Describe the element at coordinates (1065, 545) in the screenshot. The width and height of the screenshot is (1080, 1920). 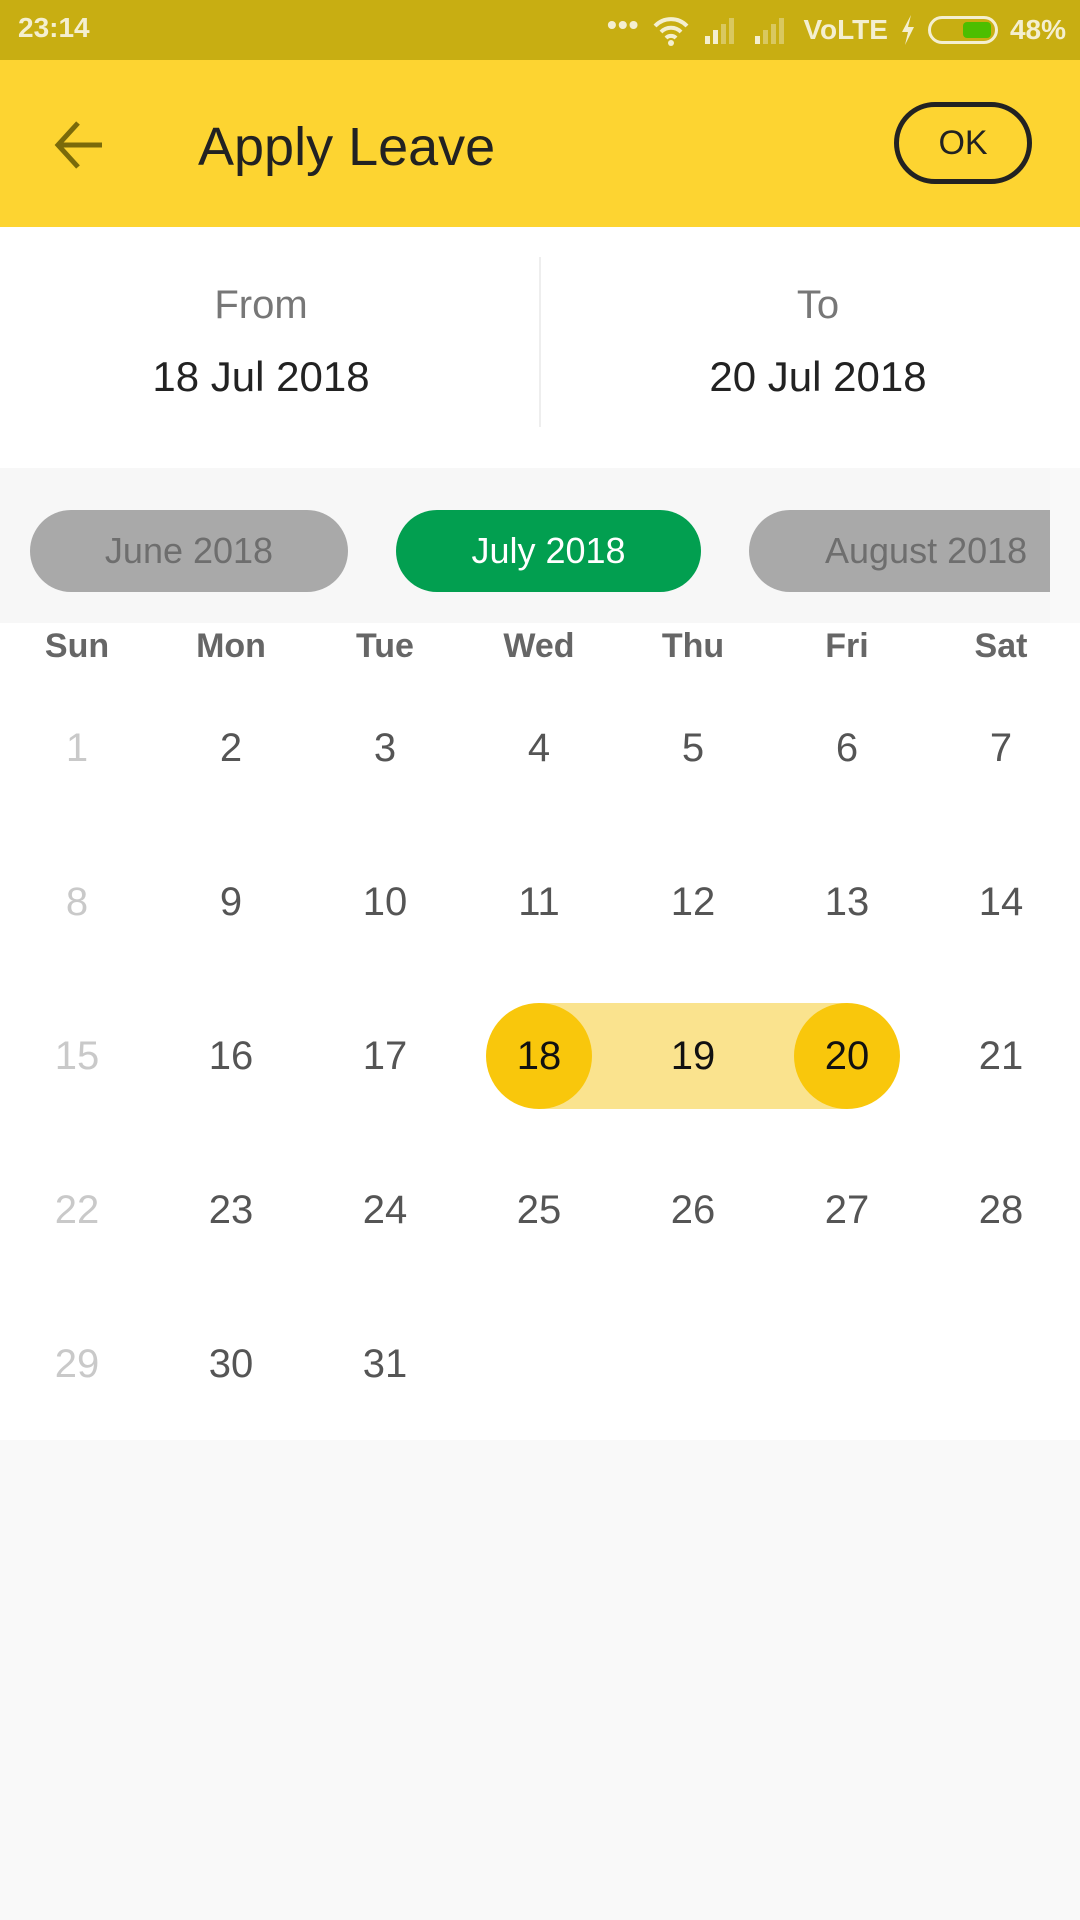
I see `month-strip-edge` at that location.